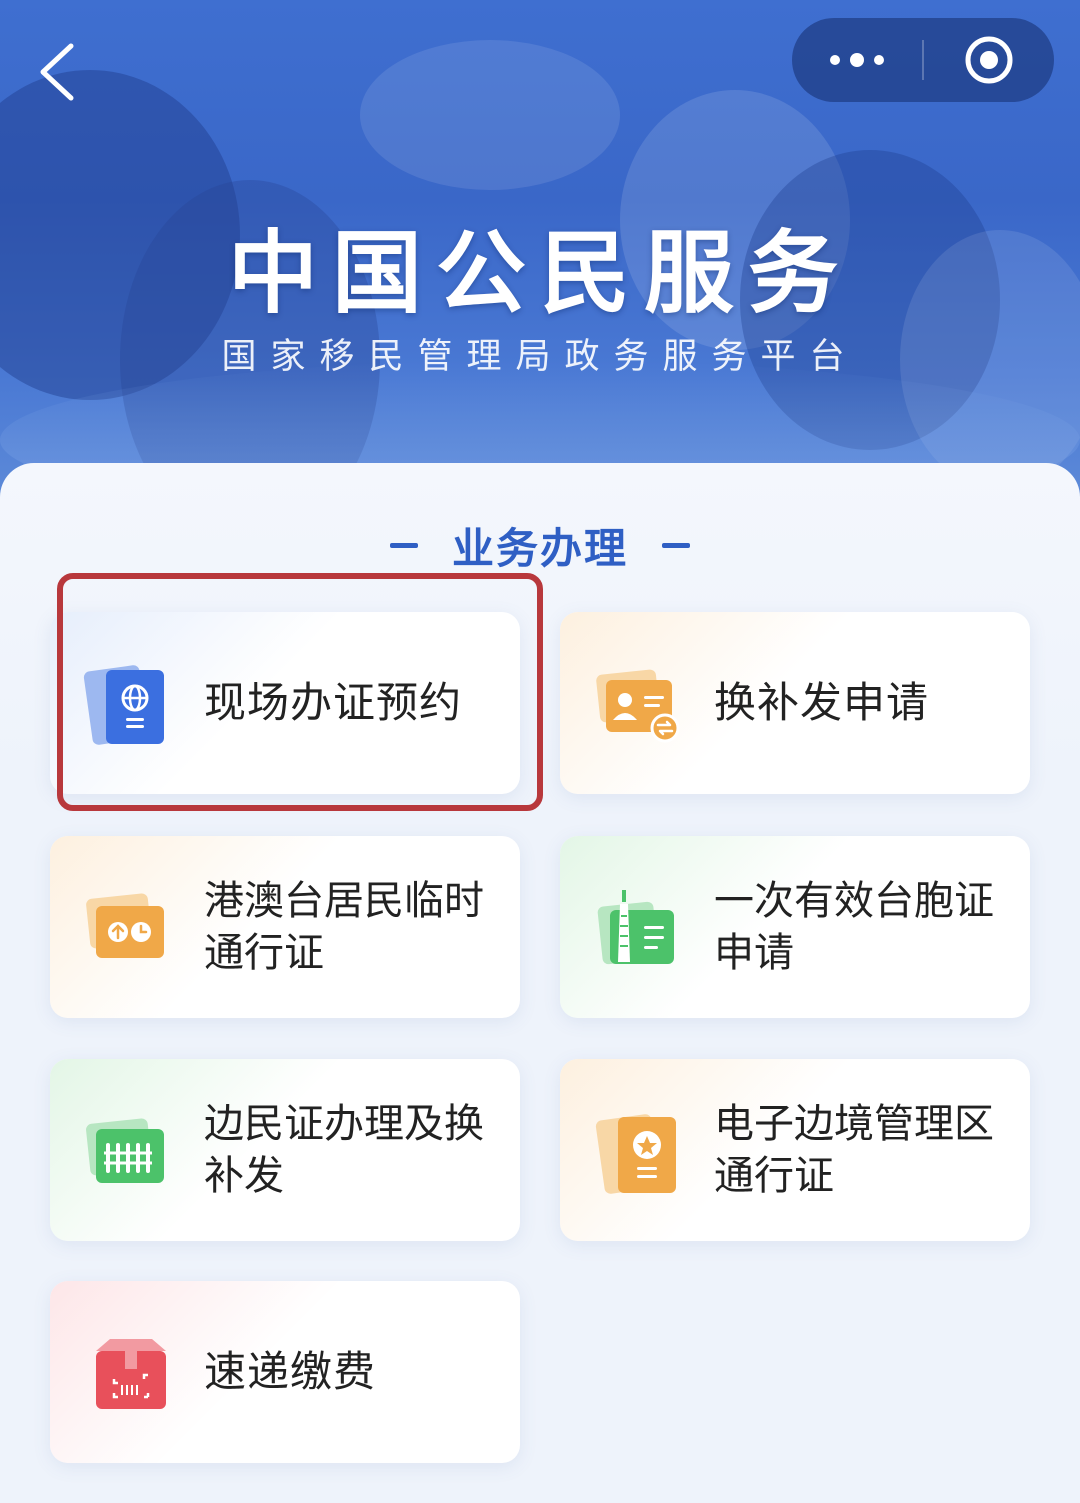 This screenshot has width=1080, height=1503. I want to click on service-card-border-resident: 边民证办理及换补发, so click(285, 1150).